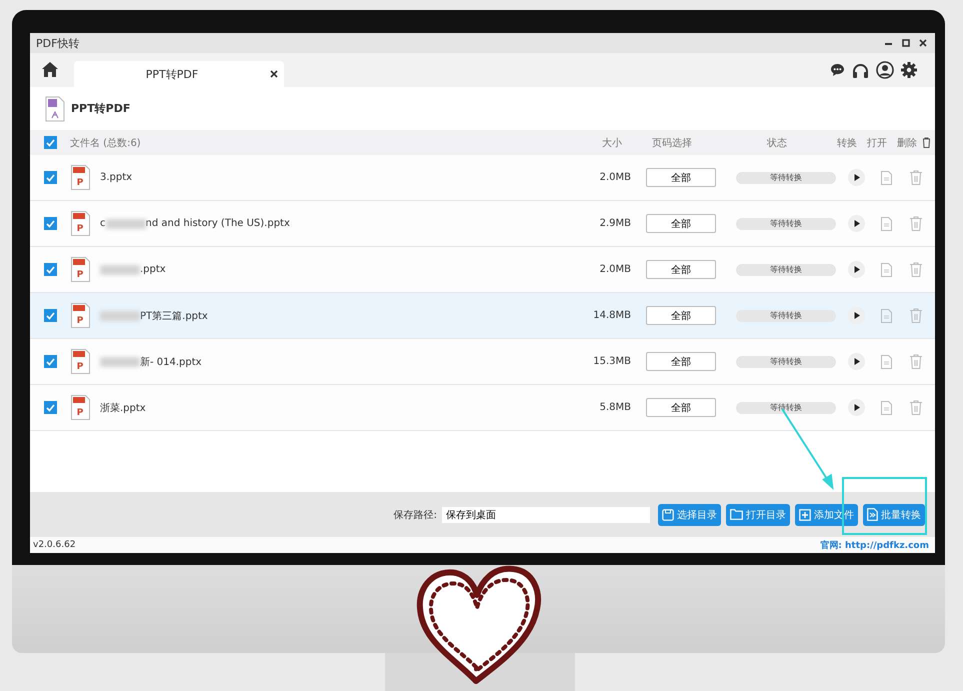 This screenshot has height=691, width=963. What do you see at coordinates (614, 223) in the screenshot?
I see `file-size: 2.9MB` at bounding box center [614, 223].